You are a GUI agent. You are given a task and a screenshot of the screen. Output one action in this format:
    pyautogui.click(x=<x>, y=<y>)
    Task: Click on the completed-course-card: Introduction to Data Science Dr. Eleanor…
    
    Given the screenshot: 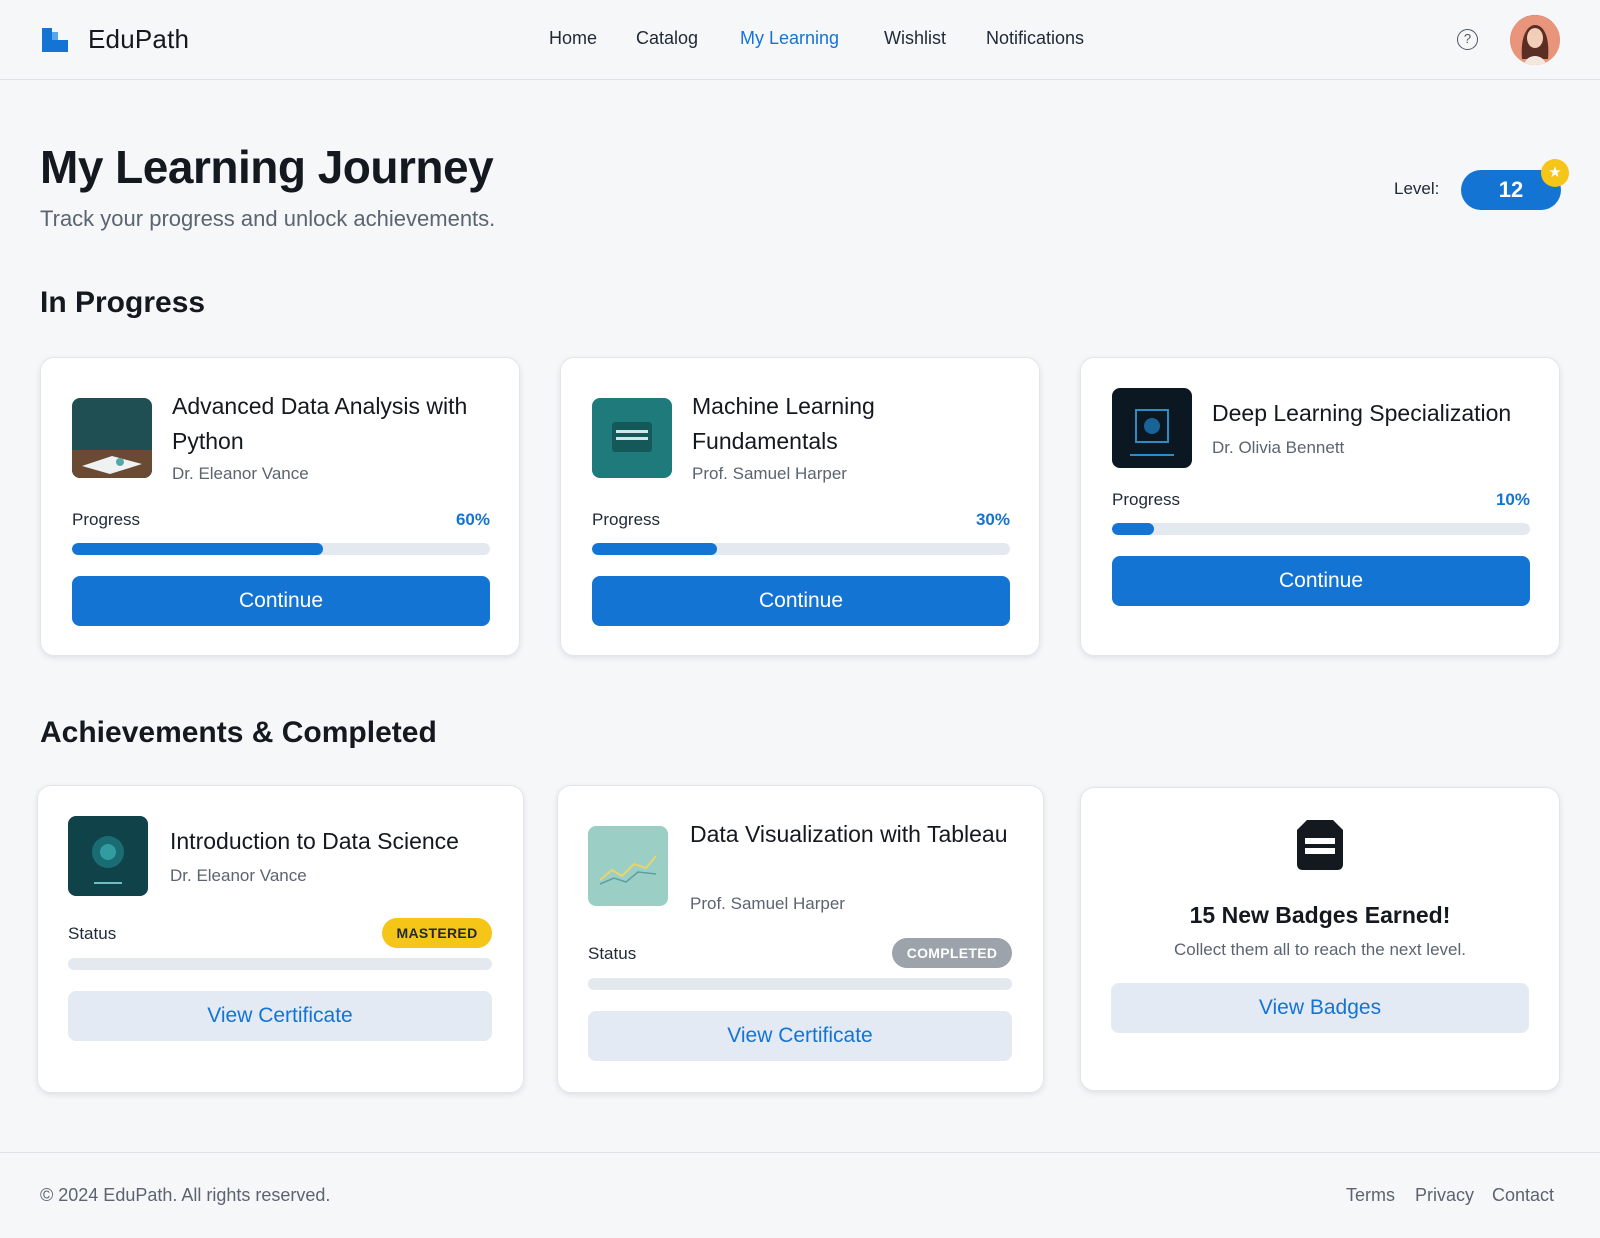 What is the action you would take?
    pyautogui.click(x=280, y=939)
    